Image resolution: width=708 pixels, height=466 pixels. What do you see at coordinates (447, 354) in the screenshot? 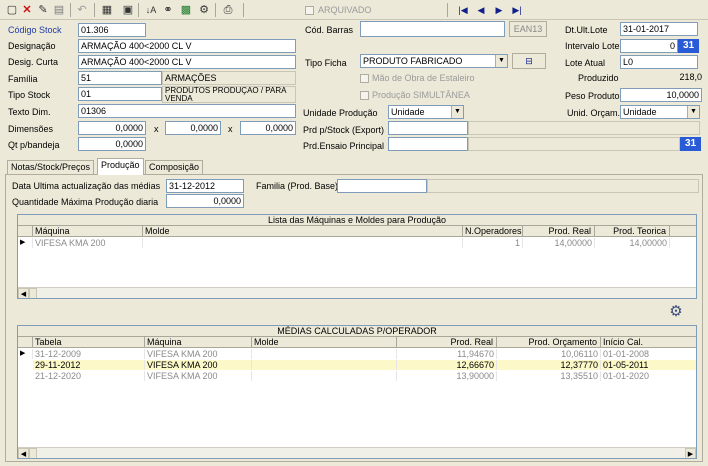
I see `table-cell: 11,94670` at bounding box center [447, 354].